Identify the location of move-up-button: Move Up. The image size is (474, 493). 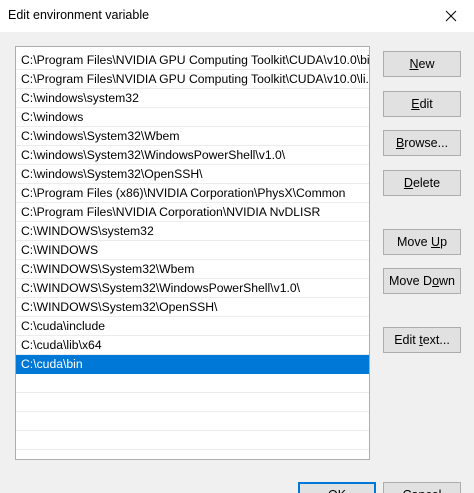
(422, 242).